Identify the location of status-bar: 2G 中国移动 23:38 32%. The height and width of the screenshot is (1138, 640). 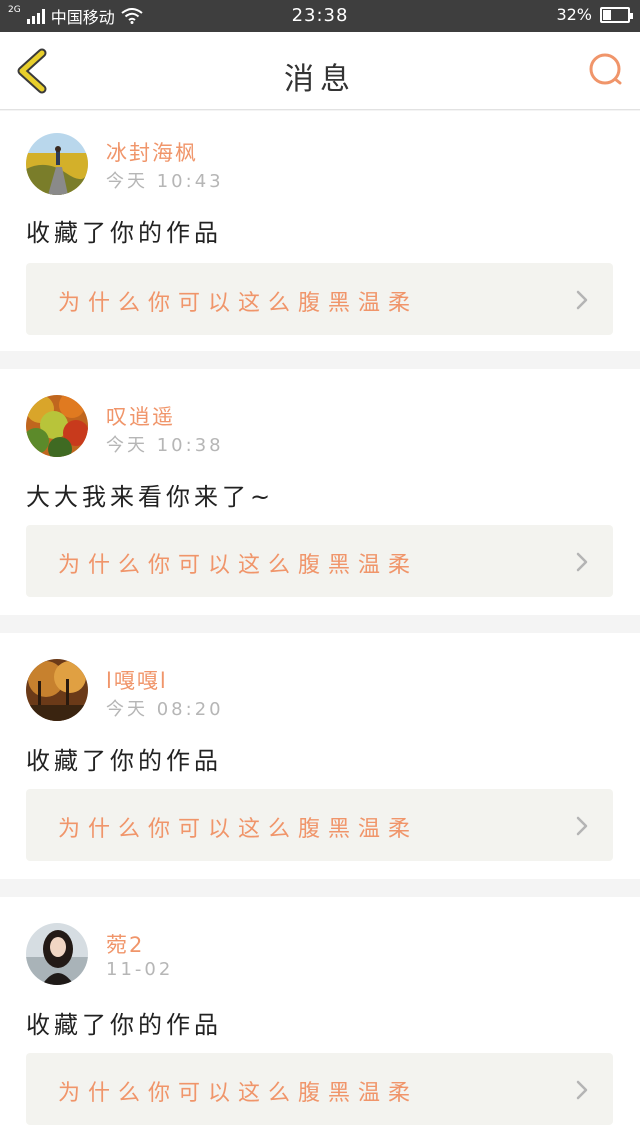
(320, 16).